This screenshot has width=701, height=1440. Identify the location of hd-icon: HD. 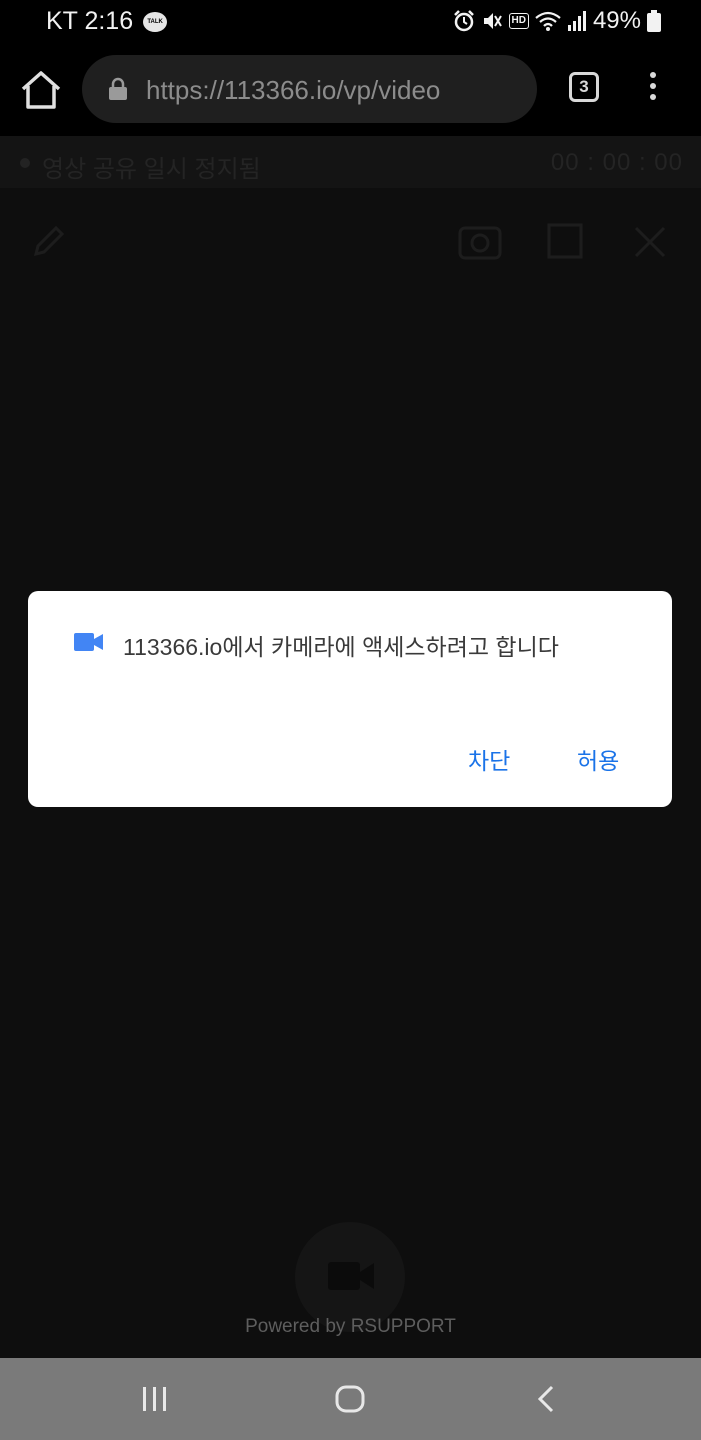
(518, 21).